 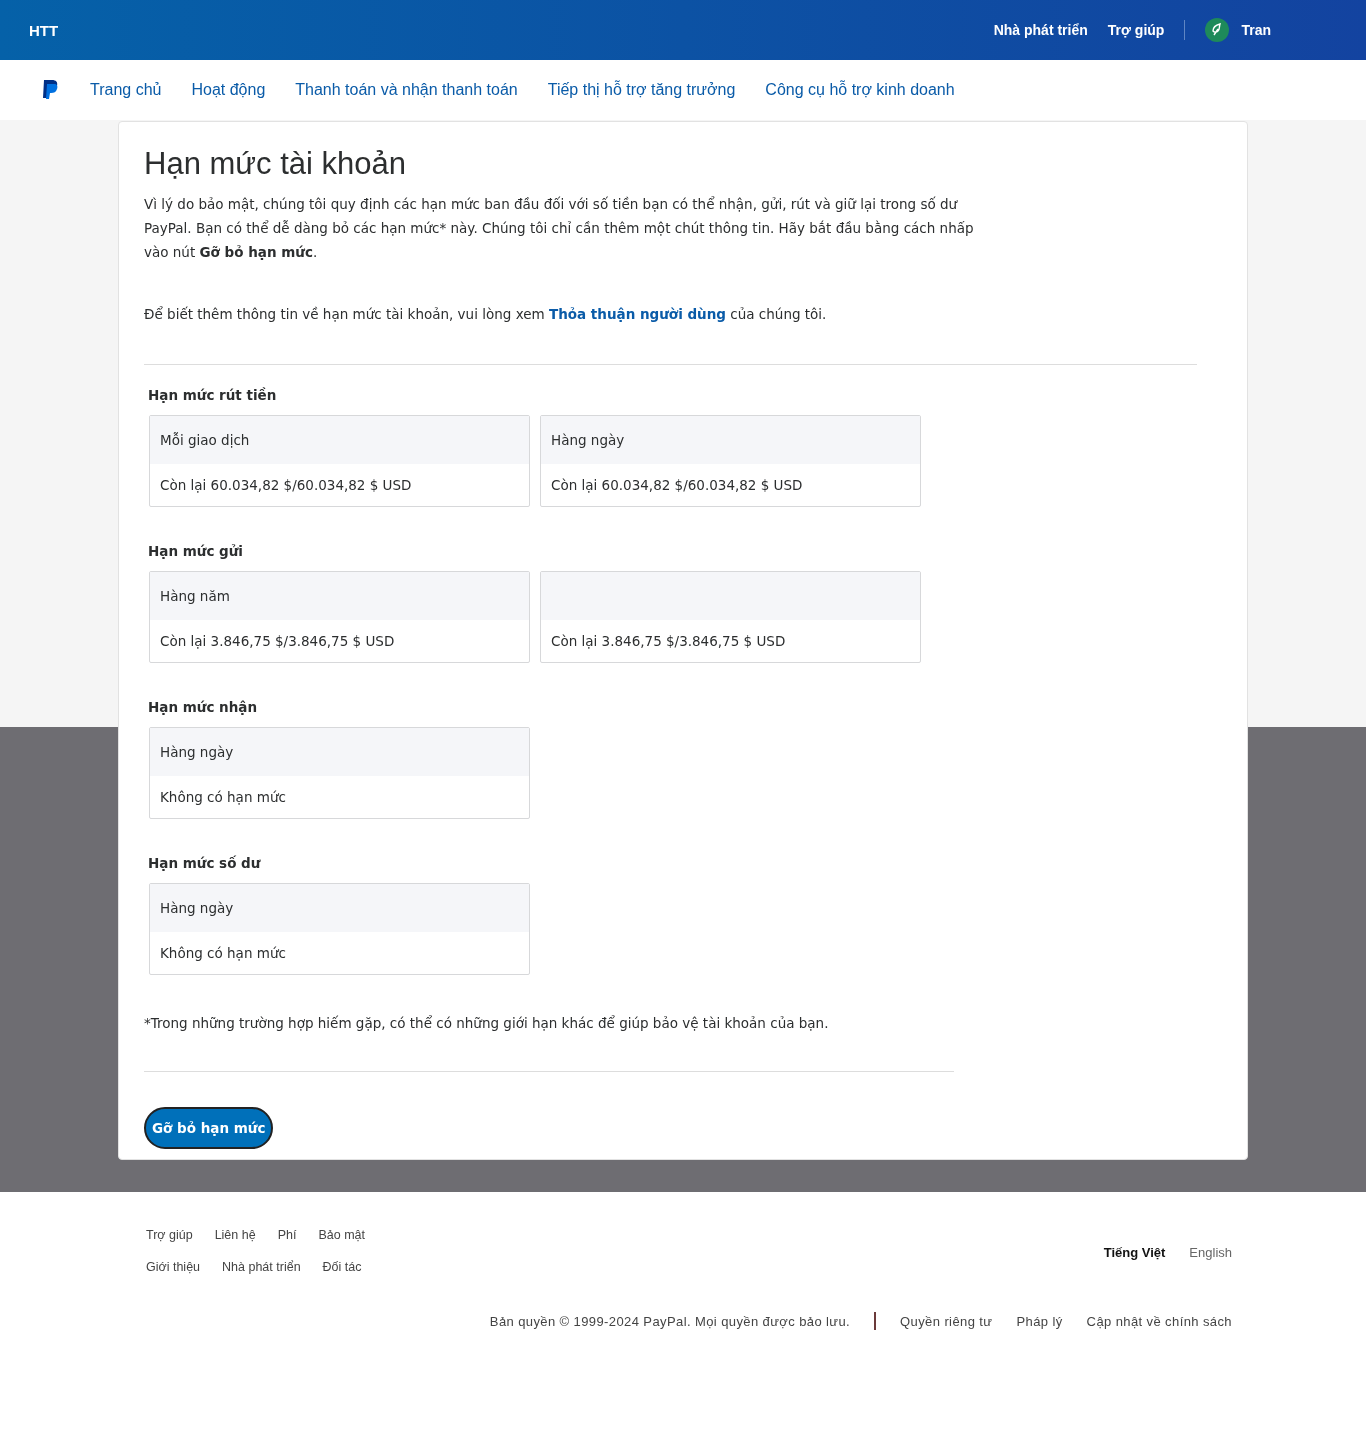 What do you see at coordinates (559, 228) in the screenshot?
I see `intro-paragraph: Vì lý do bảo mật, chúng tôi quy định các hạn mức ban đầu đối với số tiền bạn có thể nhận, gửi, rút và giữ lại trong số dư PayPal. Bạn có thể dễ dàng bỏ các hạn mức* này. Chúng tôi chỉ cần thêm một chút thông tin. Hãy bắt đầu bằng cách nhấp vào nút Gỡ bỏ hạn mức.` at bounding box center [559, 228].